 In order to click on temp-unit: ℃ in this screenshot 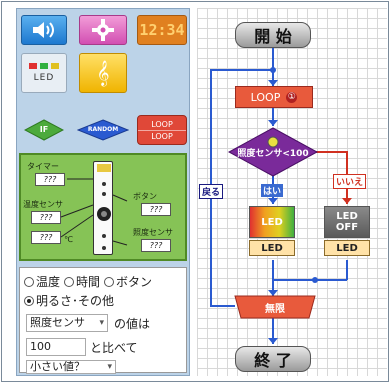, I will do `click(68, 239)`.